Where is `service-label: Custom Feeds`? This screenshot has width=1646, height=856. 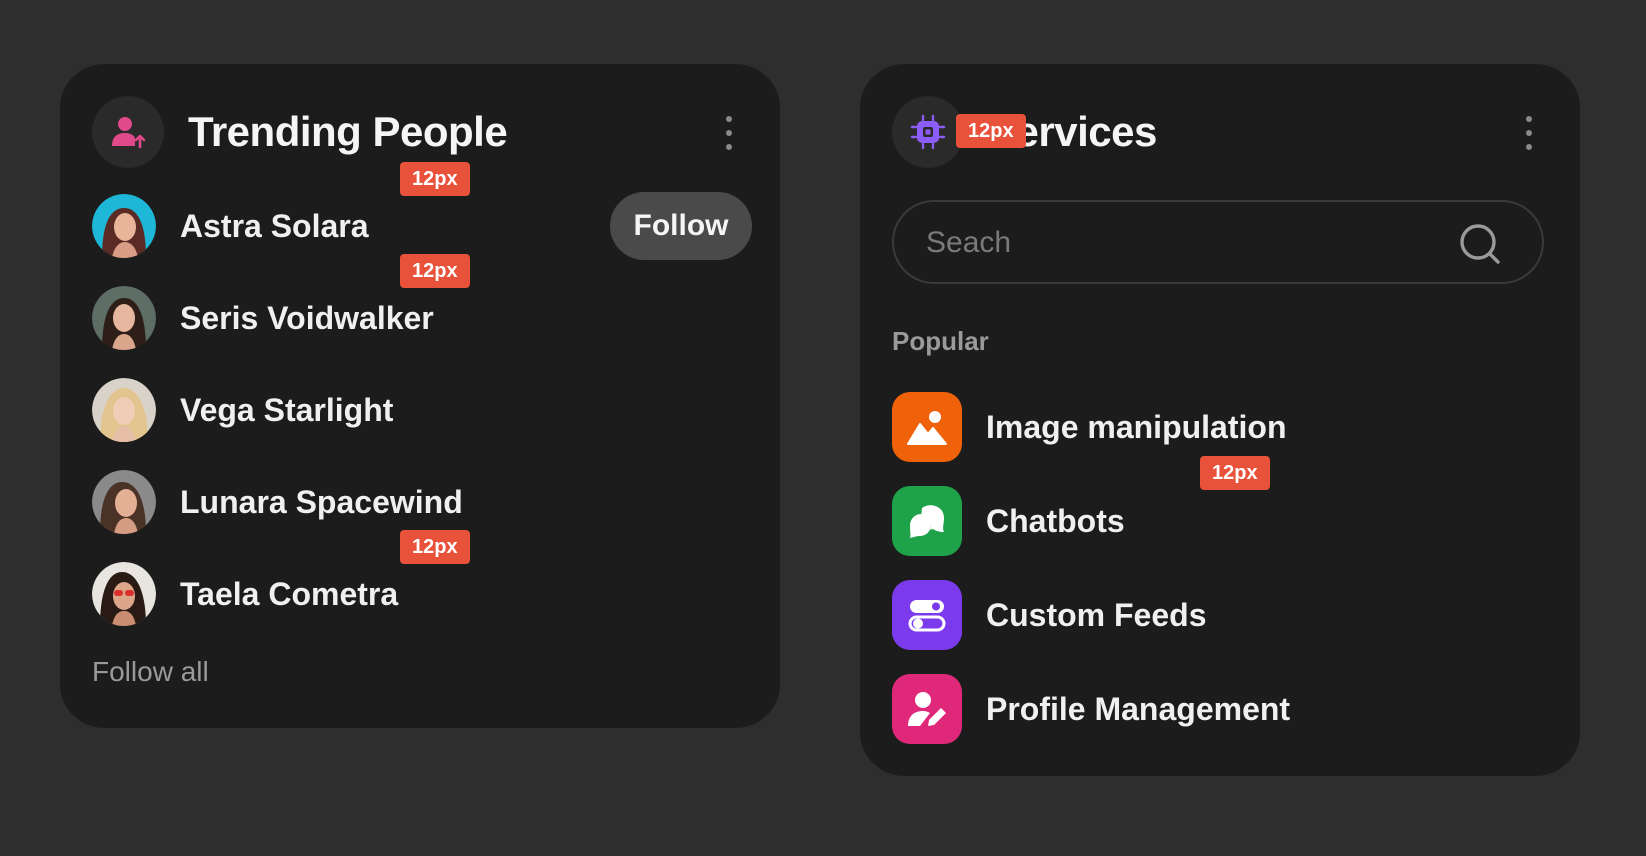 service-label: Custom Feeds is located at coordinates (1096, 615).